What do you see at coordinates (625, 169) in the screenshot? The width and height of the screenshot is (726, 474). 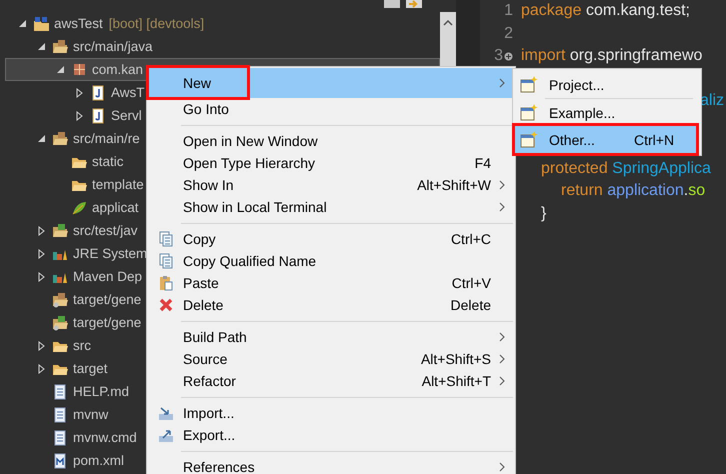 I see `code-line: protected SpringApplica` at bounding box center [625, 169].